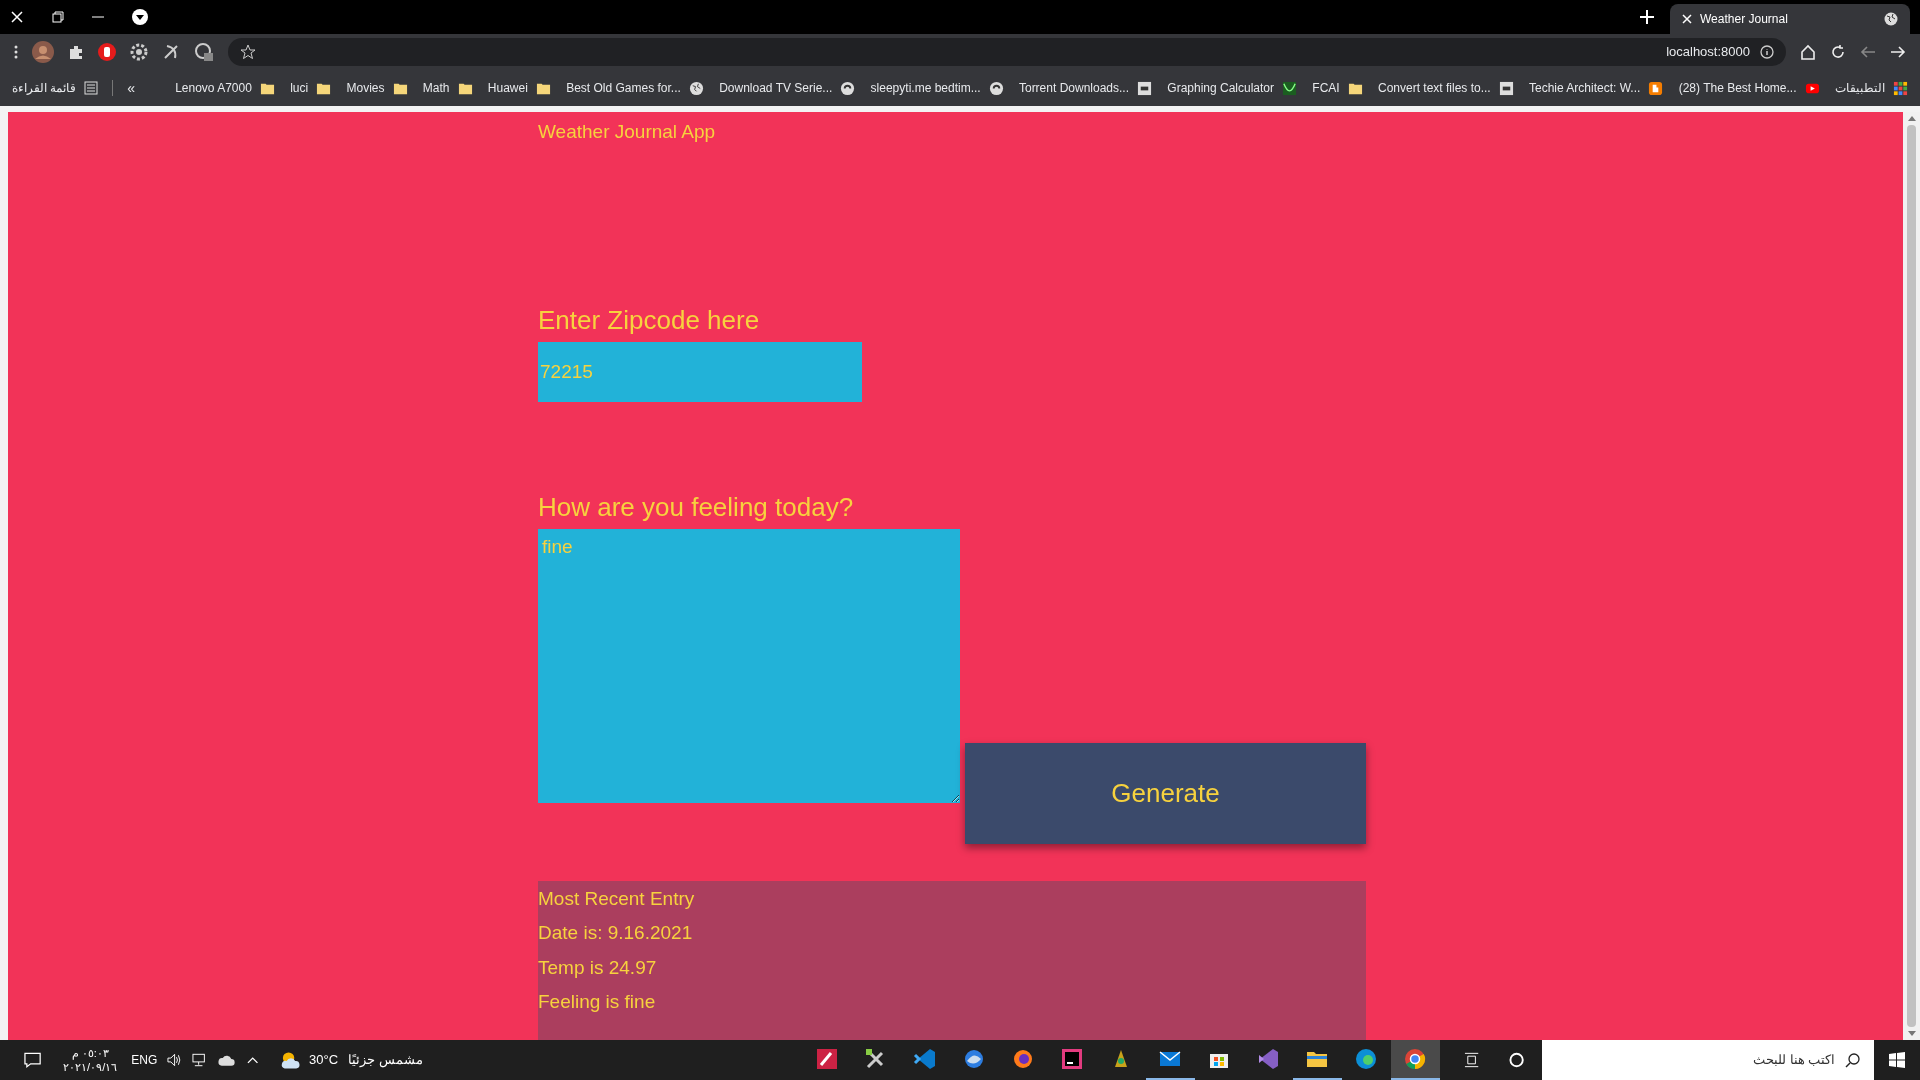 The width and height of the screenshot is (1920, 1080). What do you see at coordinates (16, 52) in the screenshot?
I see `menu-icon` at bounding box center [16, 52].